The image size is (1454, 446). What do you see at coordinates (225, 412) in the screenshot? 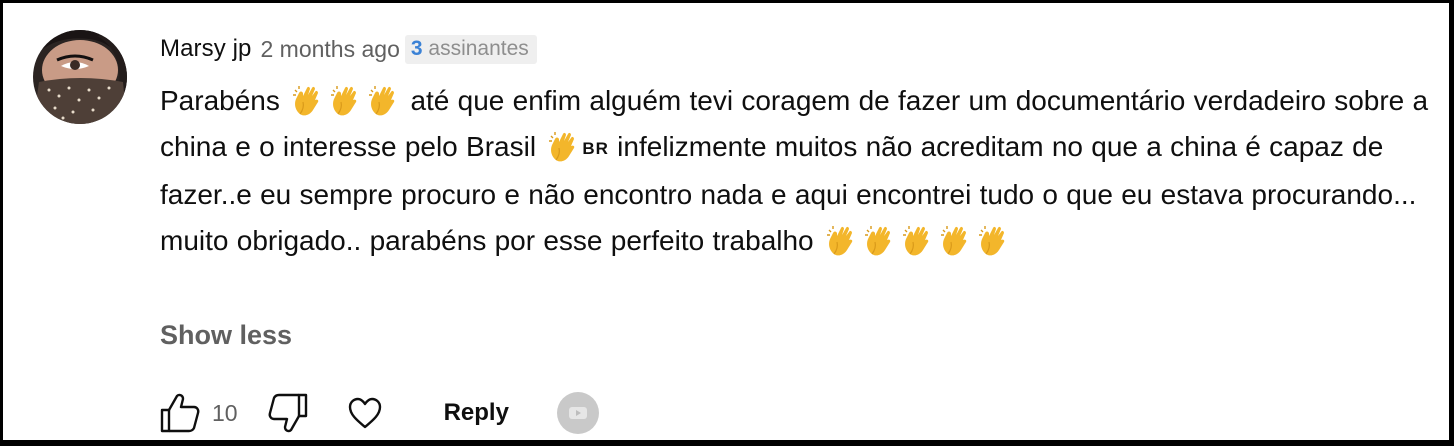
I see `like-count: 10` at bounding box center [225, 412].